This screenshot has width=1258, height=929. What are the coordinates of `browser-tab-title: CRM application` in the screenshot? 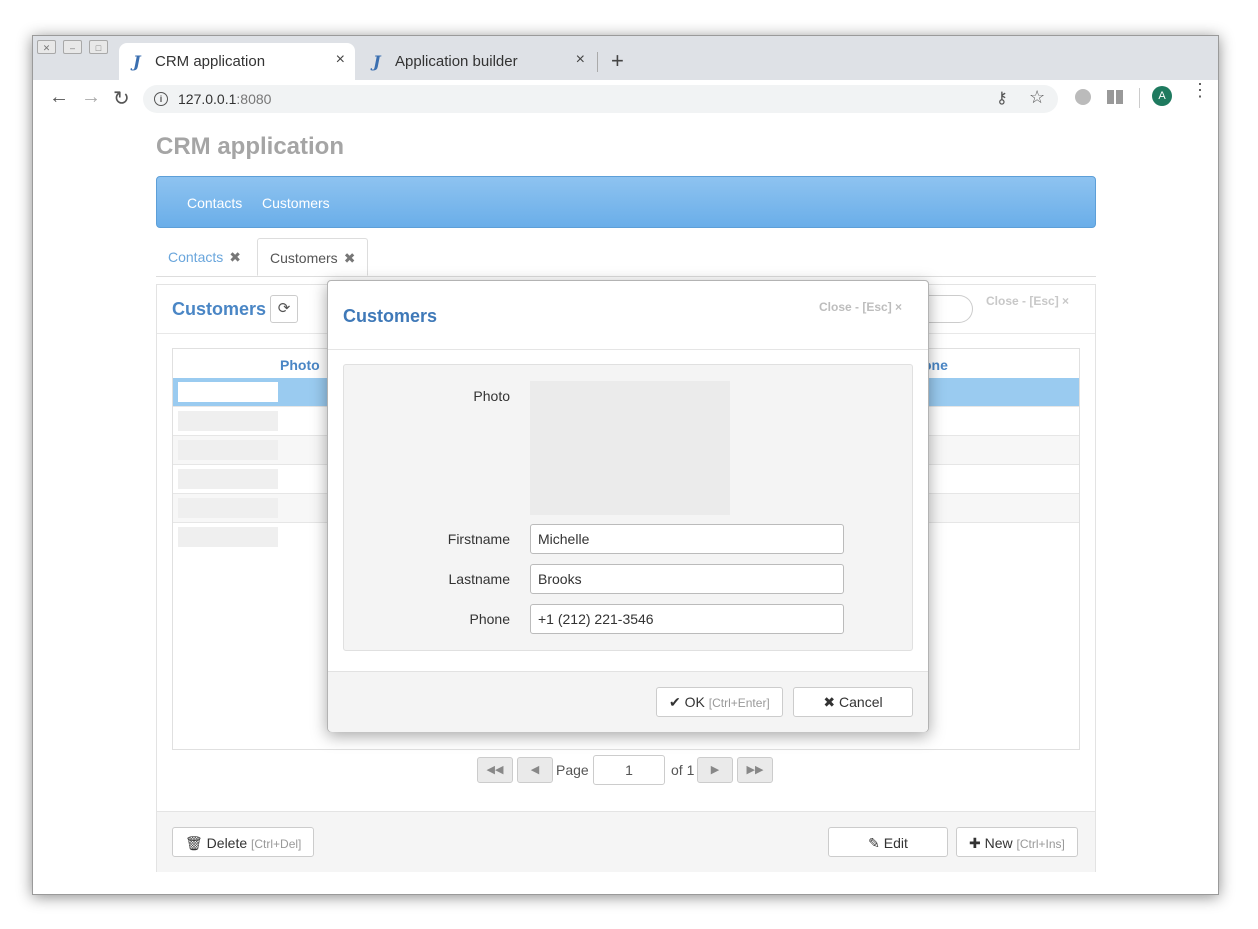 It's located at (210, 61).